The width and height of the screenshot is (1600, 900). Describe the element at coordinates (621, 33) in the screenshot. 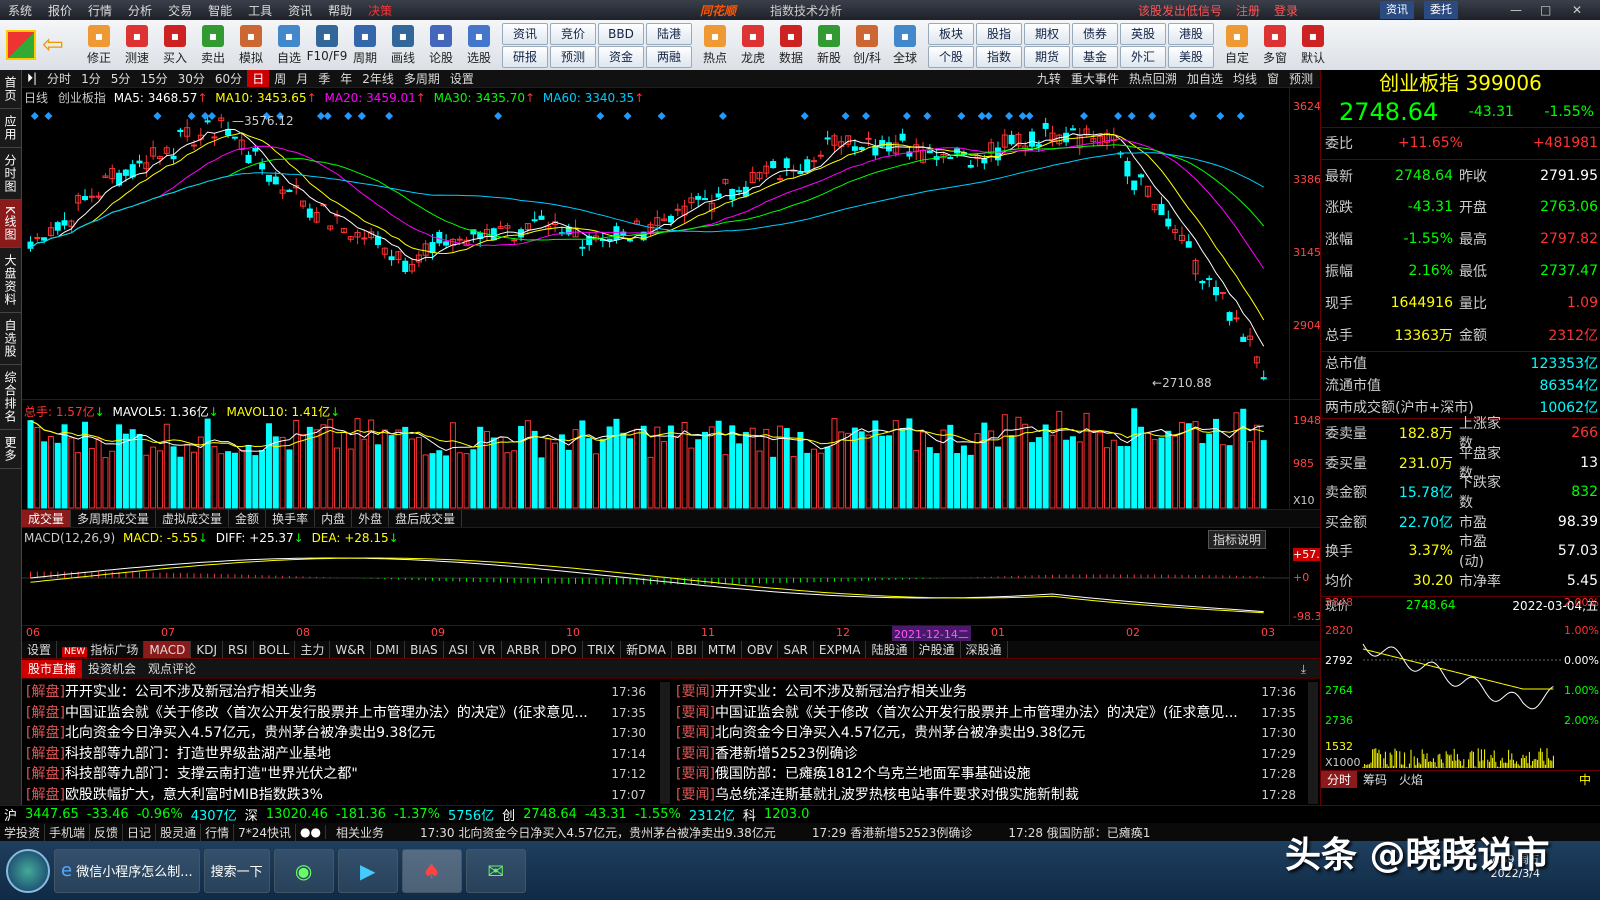

I see `toolbar-grid-button: BBD` at that location.